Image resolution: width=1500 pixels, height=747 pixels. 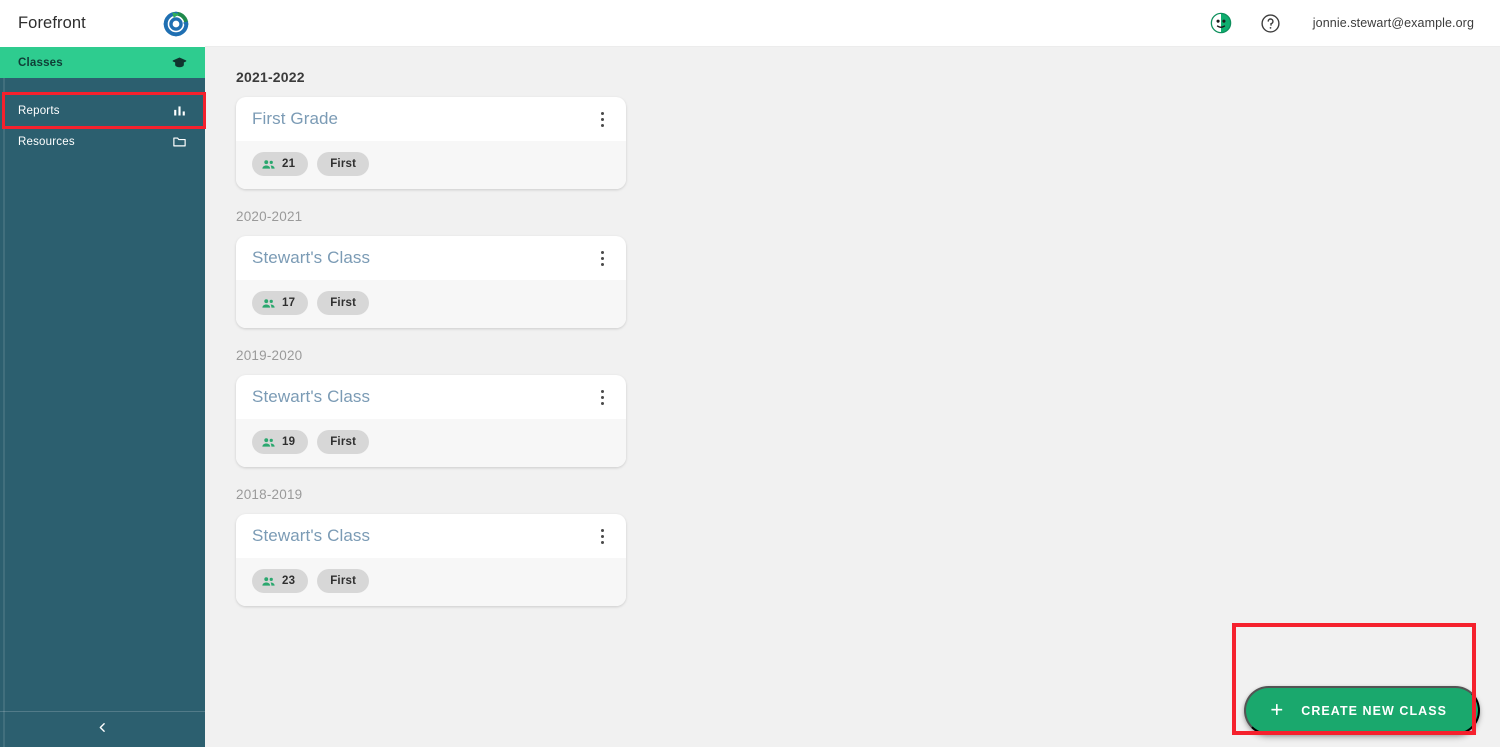 I want to click on plus-icon: +, so click(x=1277, y=709).